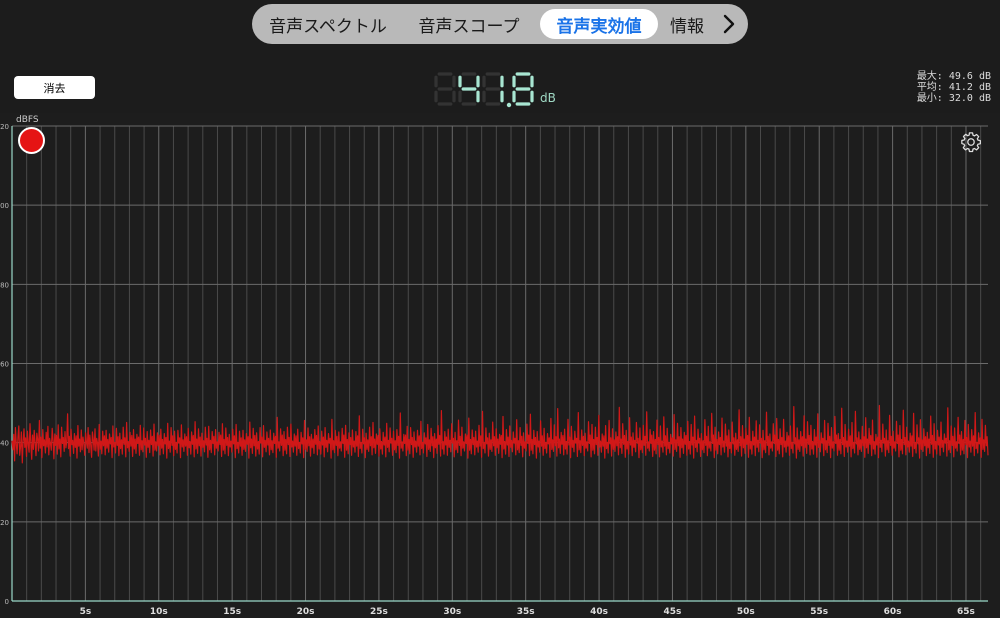 The height and width of the screenshot is (618, 1000). Describe the element at coordinates (673, 612) in the screenshot. I see `x-tick-label: 45s` at that location.